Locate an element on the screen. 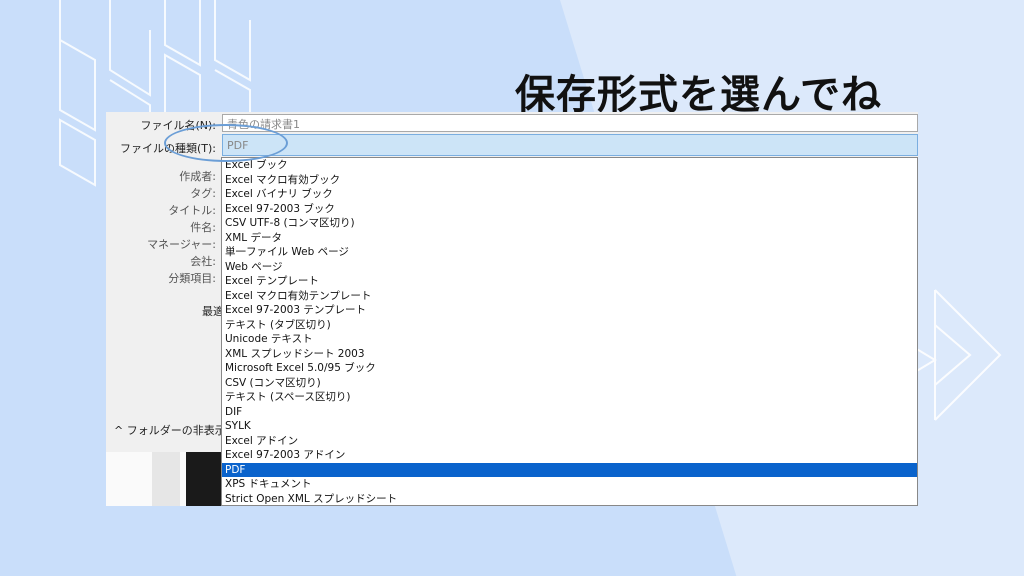  file-type-option: テキスト (スペース区切り) is located at coordinates (569, 397).